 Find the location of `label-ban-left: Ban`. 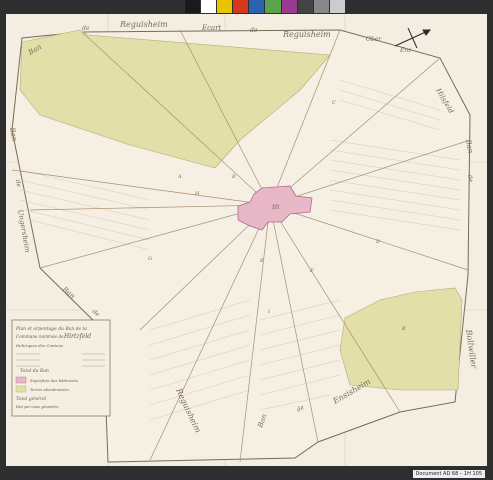

label-ban-left: Ban is located at coordinates (13, 134).